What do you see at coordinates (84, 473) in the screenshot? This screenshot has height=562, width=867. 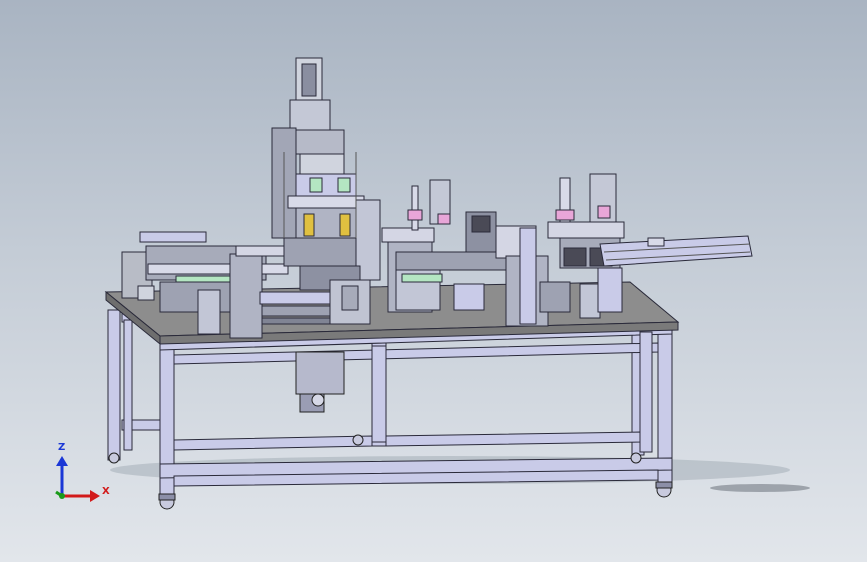 I see `axis-labels: Z X` at bounding box center [84, 473].